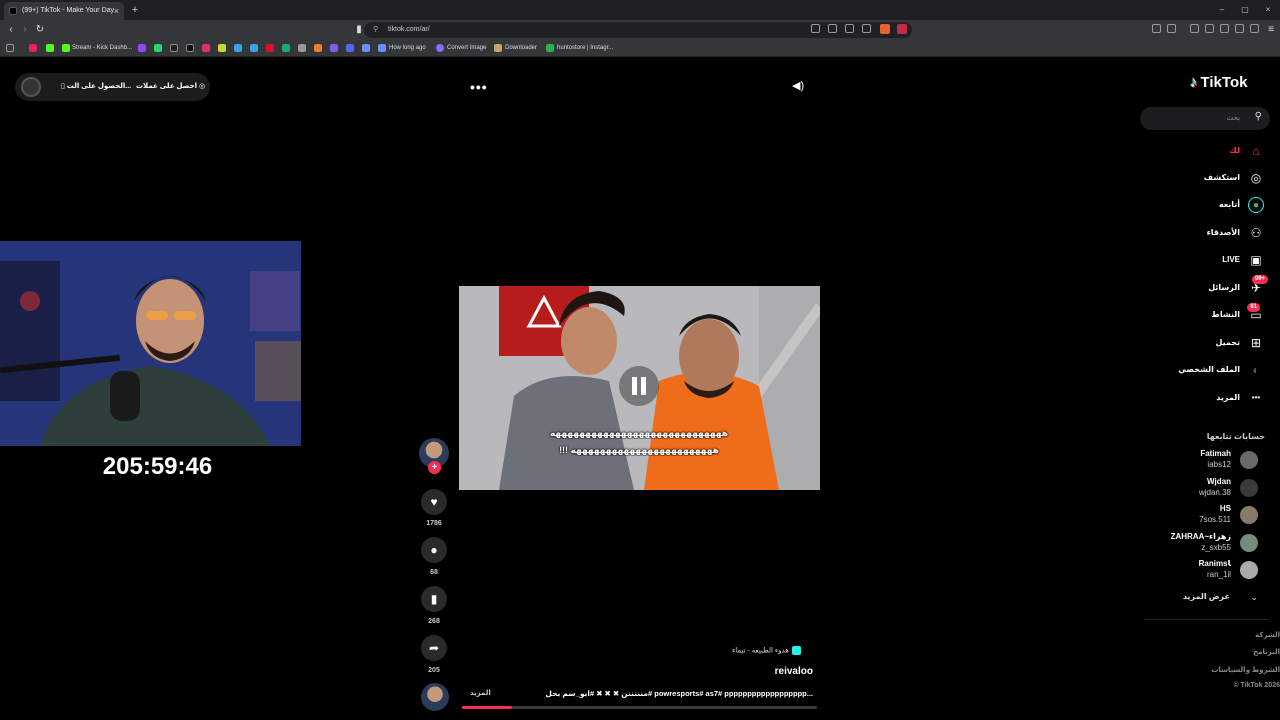  Describe the element at coordinates (350, 48) in the screenshot. I see `discord-icon` at that location.